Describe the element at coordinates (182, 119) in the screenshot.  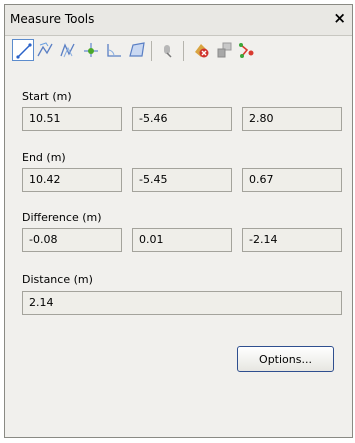
I see `start-y-field: -5.46` at that location.